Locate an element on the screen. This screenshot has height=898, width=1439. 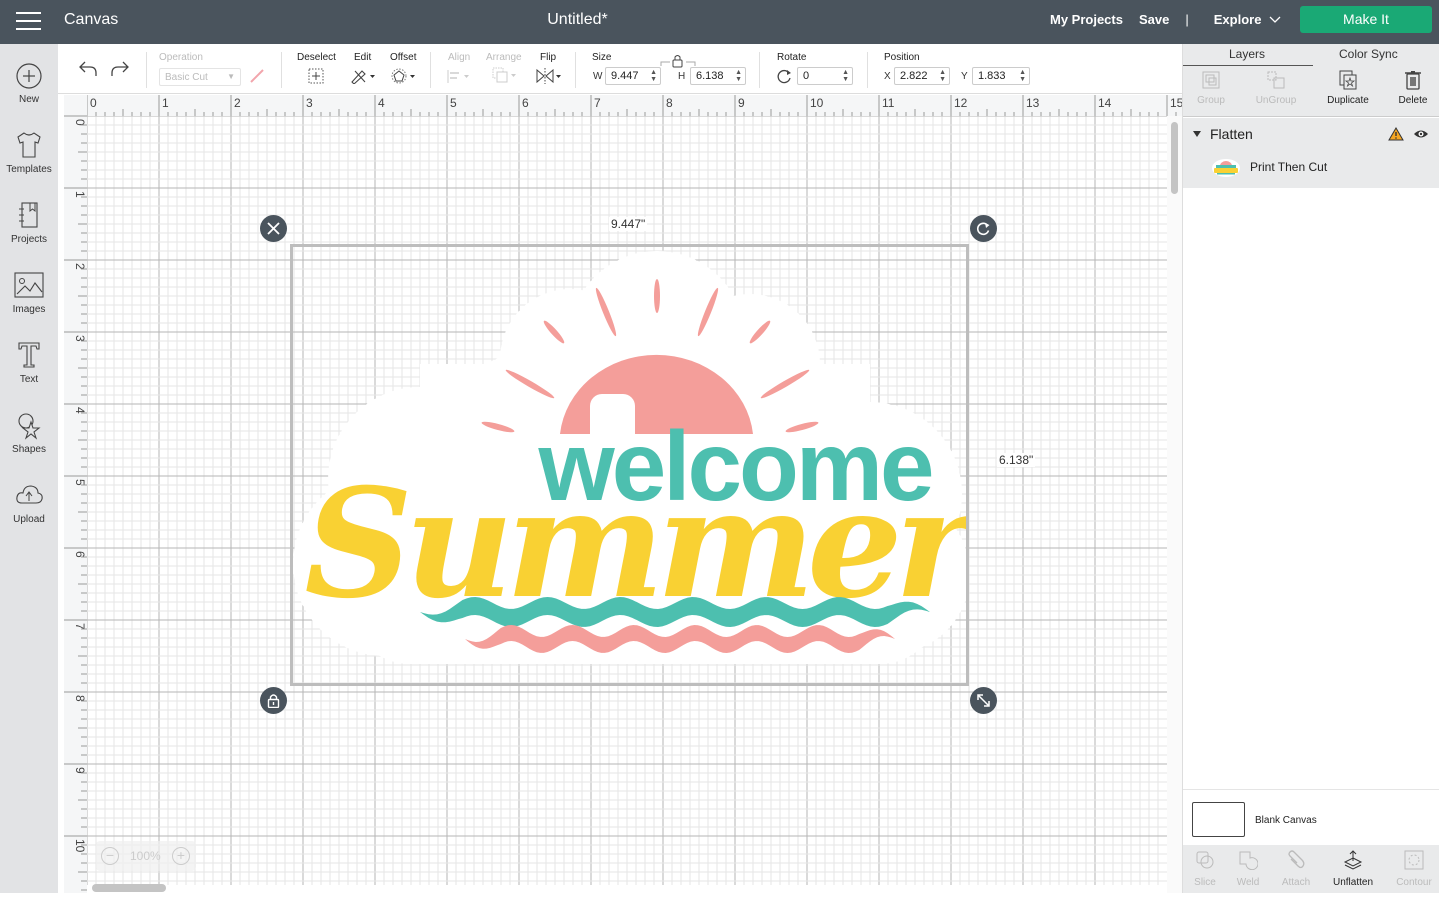
sidebar-item-text: Text is located at coordinates (29, 362).